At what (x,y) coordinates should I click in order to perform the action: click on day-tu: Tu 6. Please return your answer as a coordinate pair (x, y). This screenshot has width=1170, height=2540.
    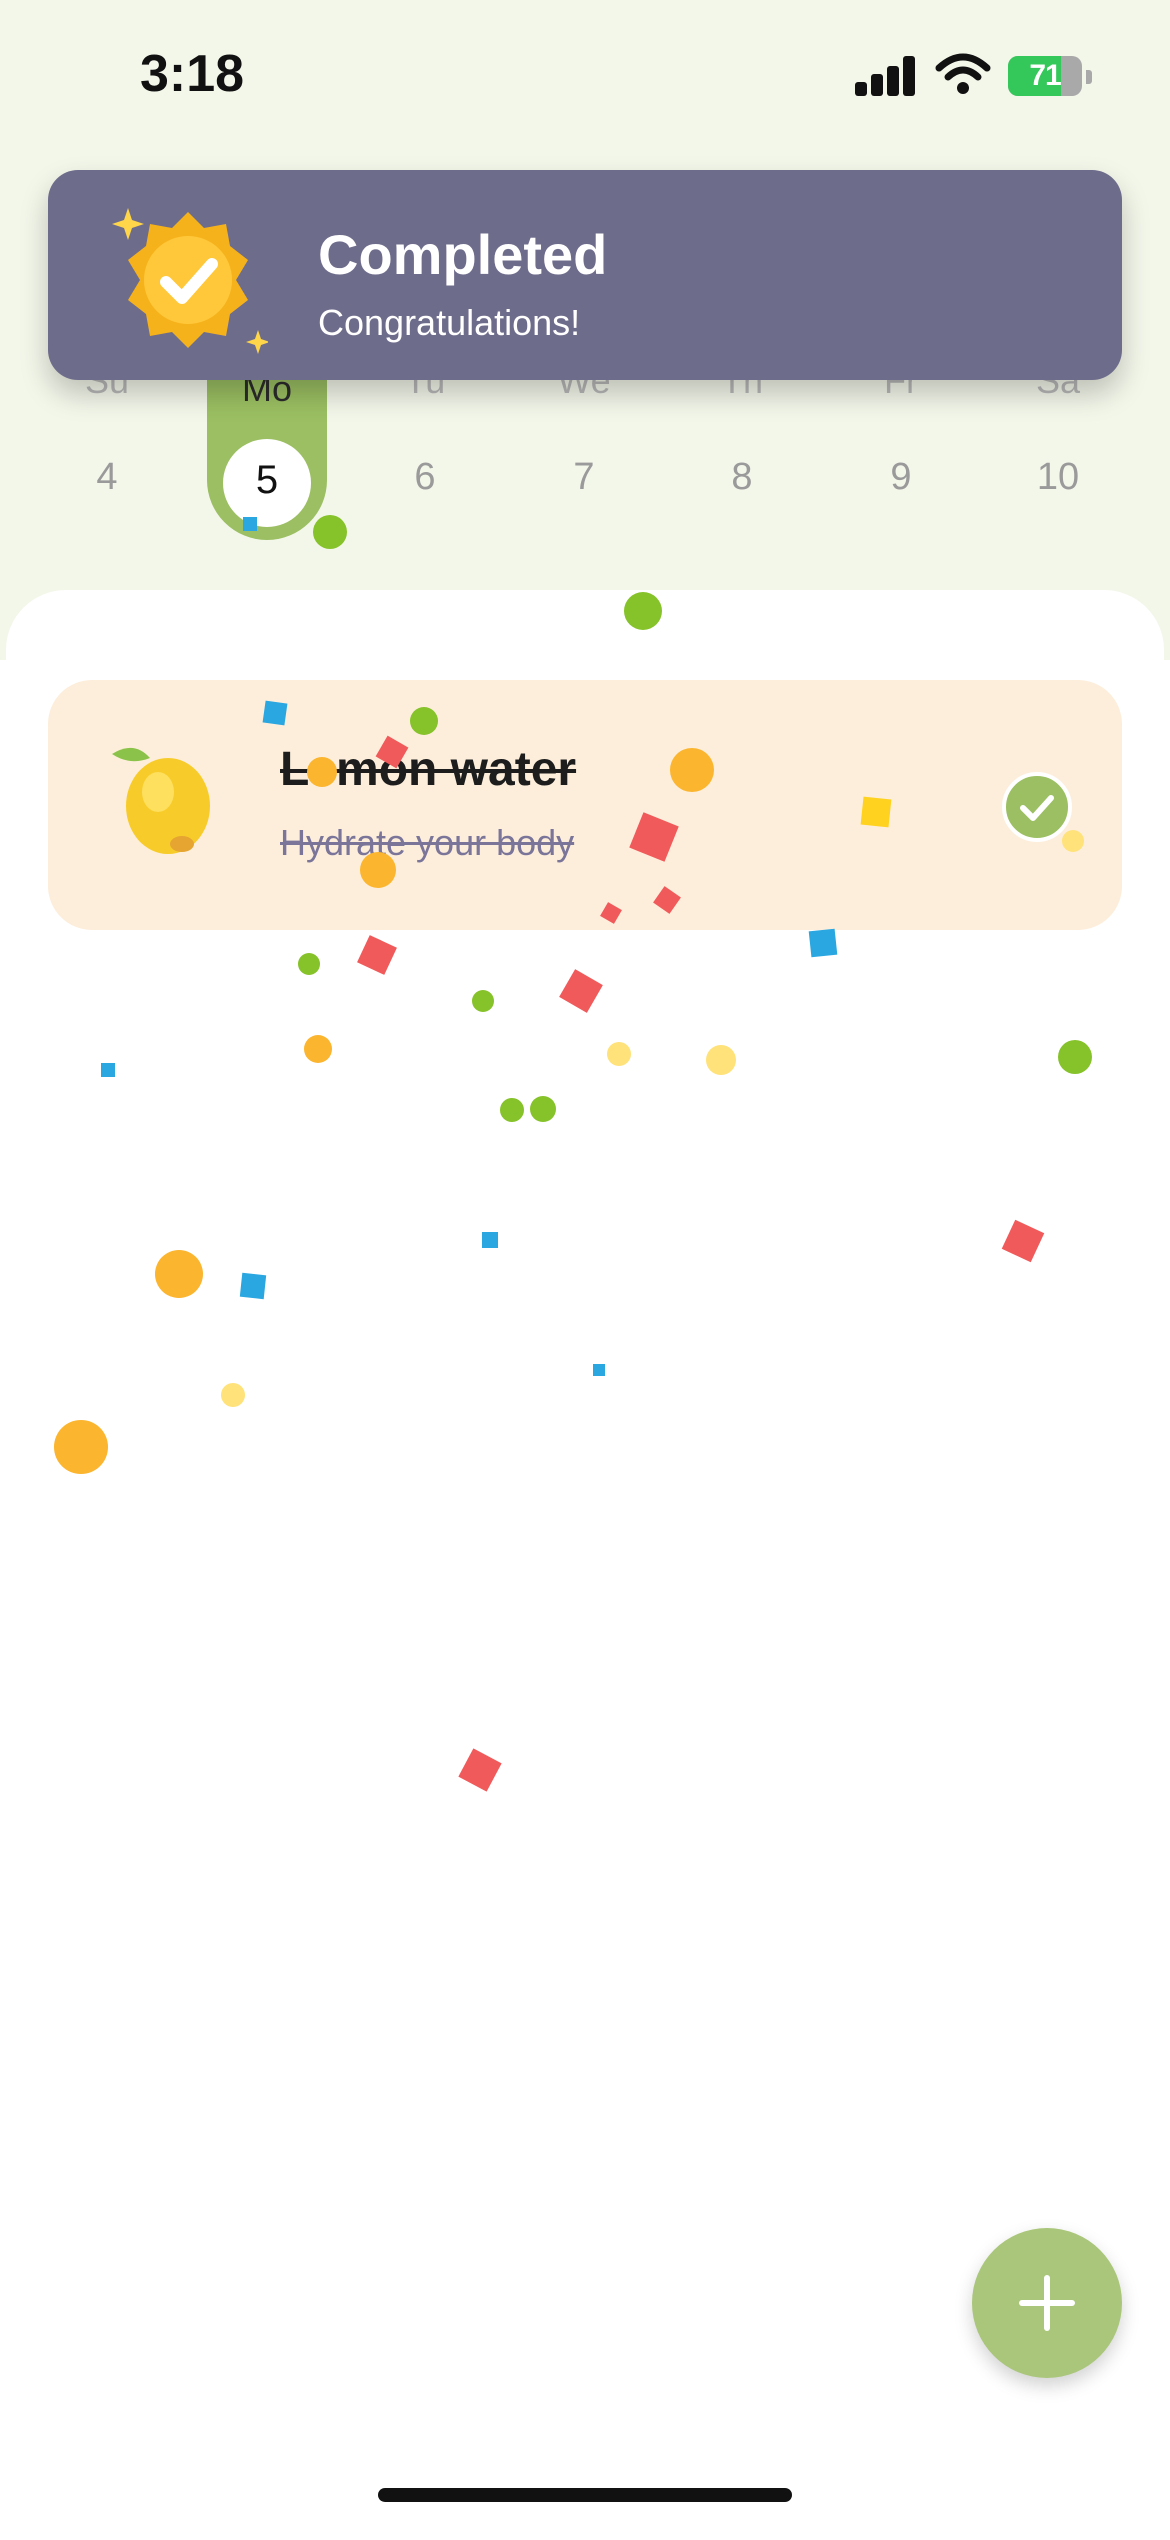
    Looking at the image, I should click on (425, 429).